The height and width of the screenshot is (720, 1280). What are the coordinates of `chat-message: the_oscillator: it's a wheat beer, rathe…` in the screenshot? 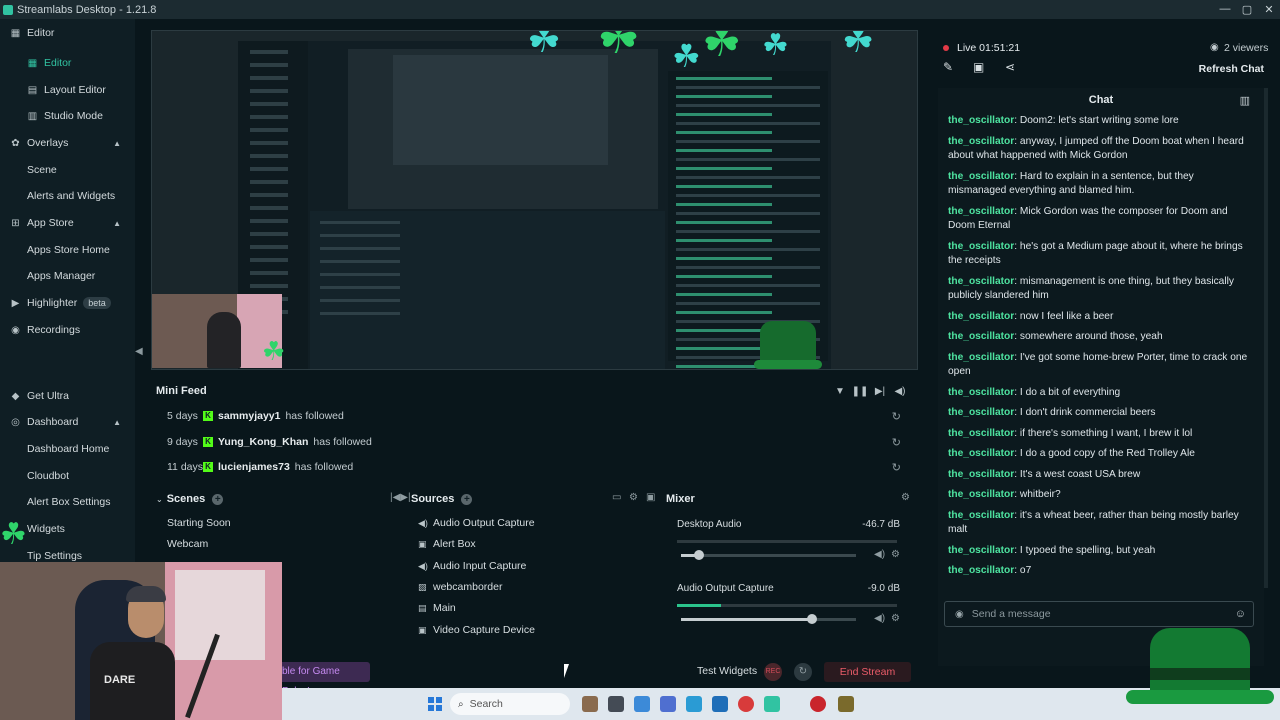 It's located at (1101, 523).